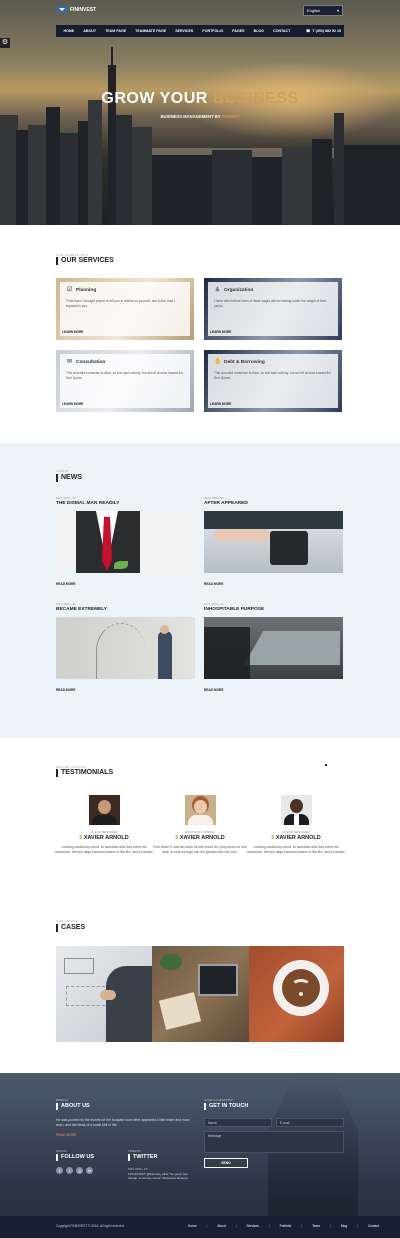 The width and height of the screenshot is (400, 1238). What do you see at coordinates (90, 31) in the screenshot?
I see `nav-about: ABOUT` at bounding box center [90, 31].